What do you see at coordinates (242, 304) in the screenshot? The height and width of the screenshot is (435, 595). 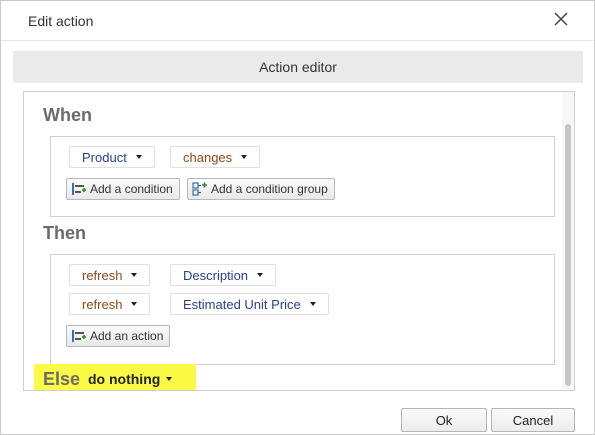 I see `action-target-value: Estimated Unit Price` at bounding box center [242, 304].